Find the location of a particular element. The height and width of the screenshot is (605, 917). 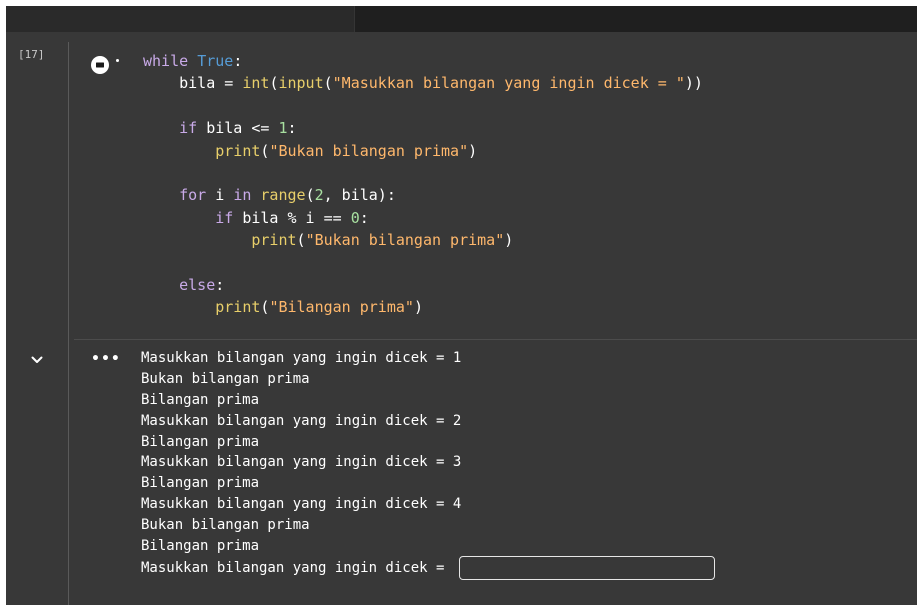

output-line: Masukkan bilangan yang ingin dicek = 2 is located at coordinates (301, 420).